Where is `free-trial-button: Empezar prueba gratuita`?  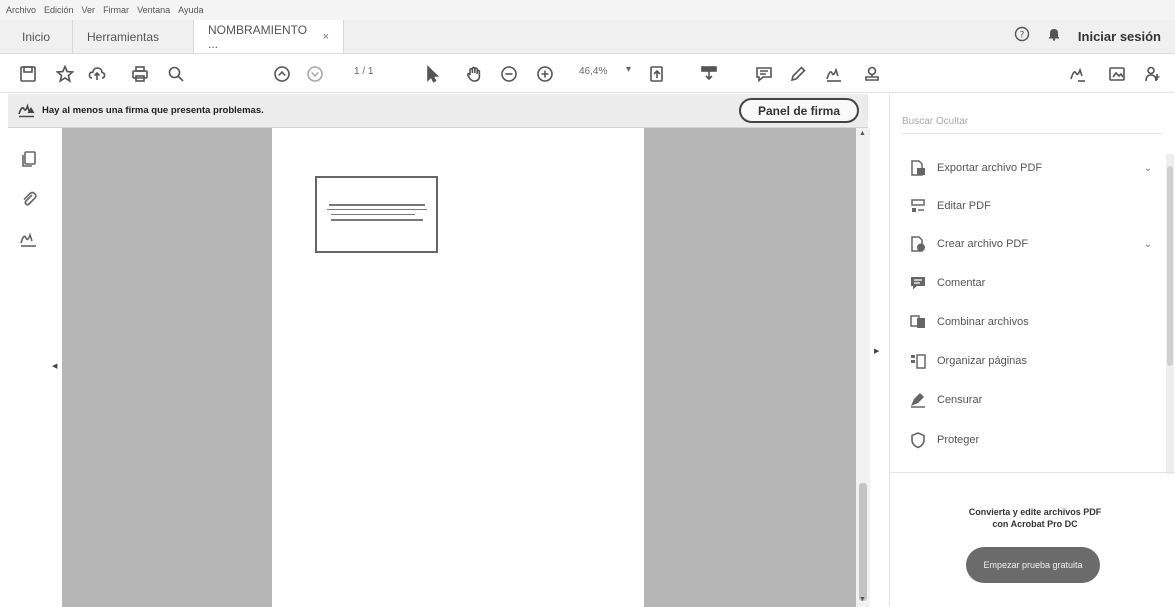
free-trial-button: Empezar prueba gratuita is located at coordinates (1033, 565).